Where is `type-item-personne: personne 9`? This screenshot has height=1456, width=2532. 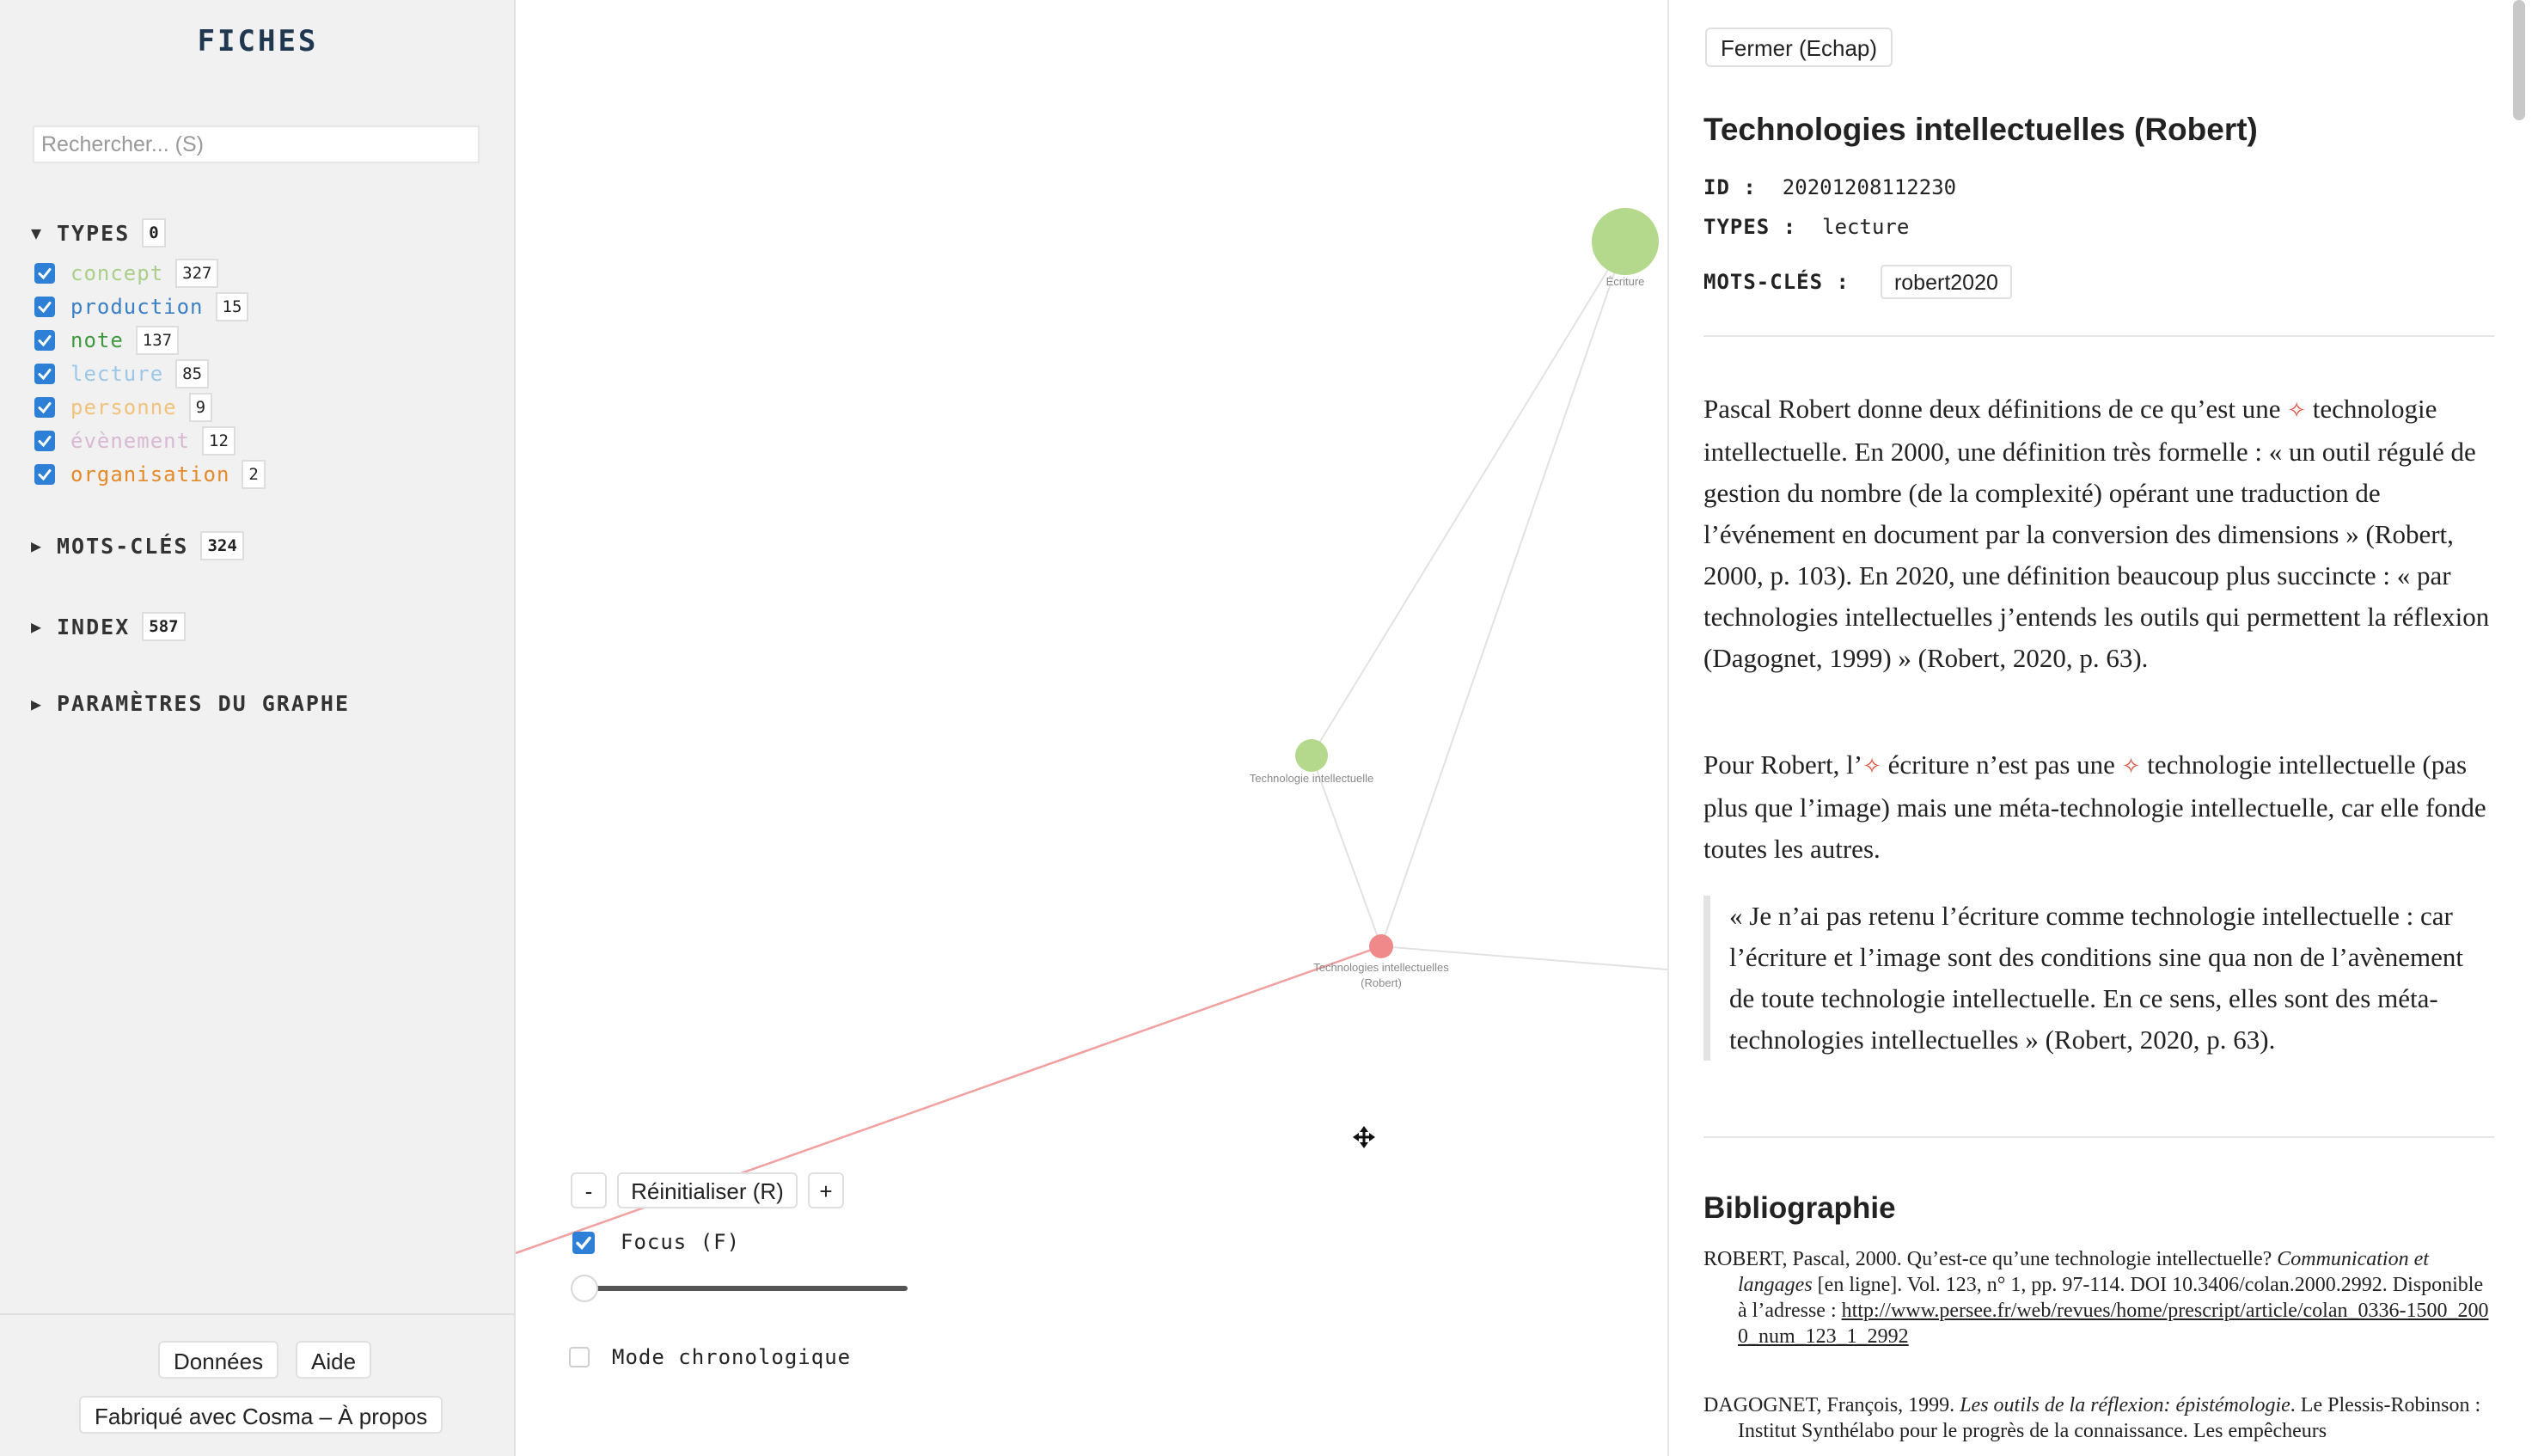 type-item-personne: personne 9 is located at coordinates (150, 407).